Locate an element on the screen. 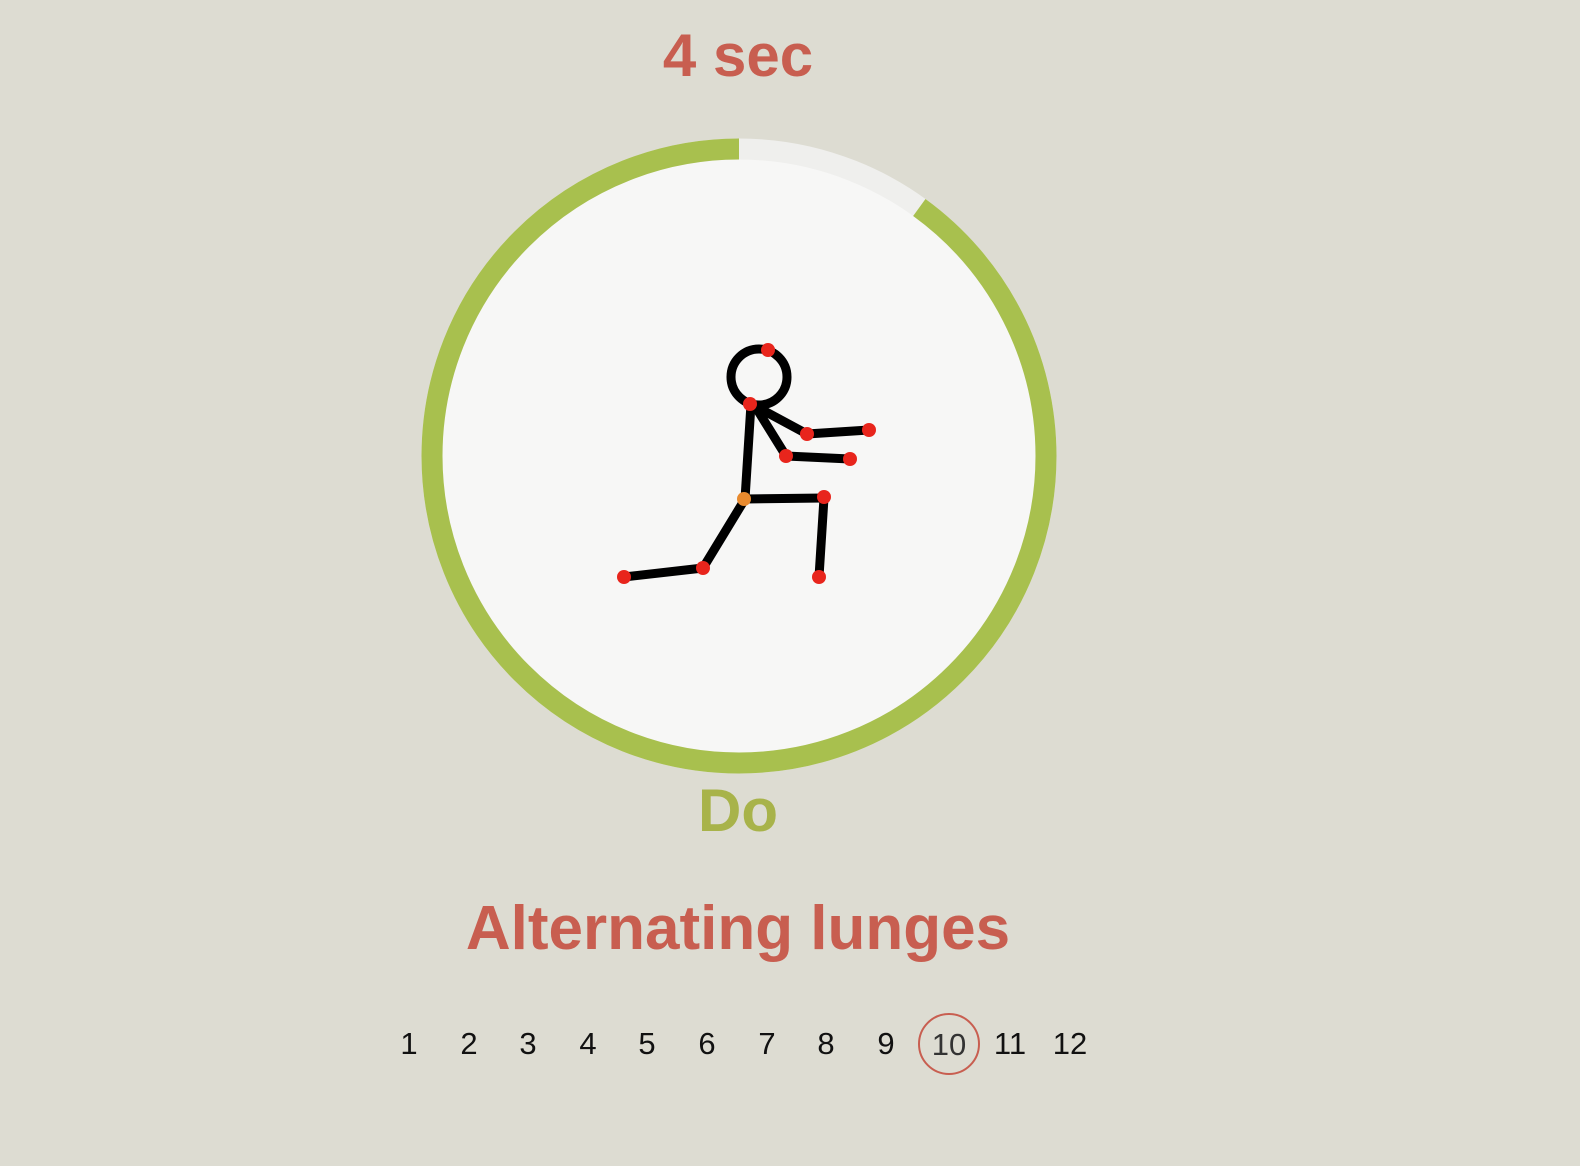 The width and height of the screenshot is (1580, 1166). figure-torso is located at coordinates (748, 451).